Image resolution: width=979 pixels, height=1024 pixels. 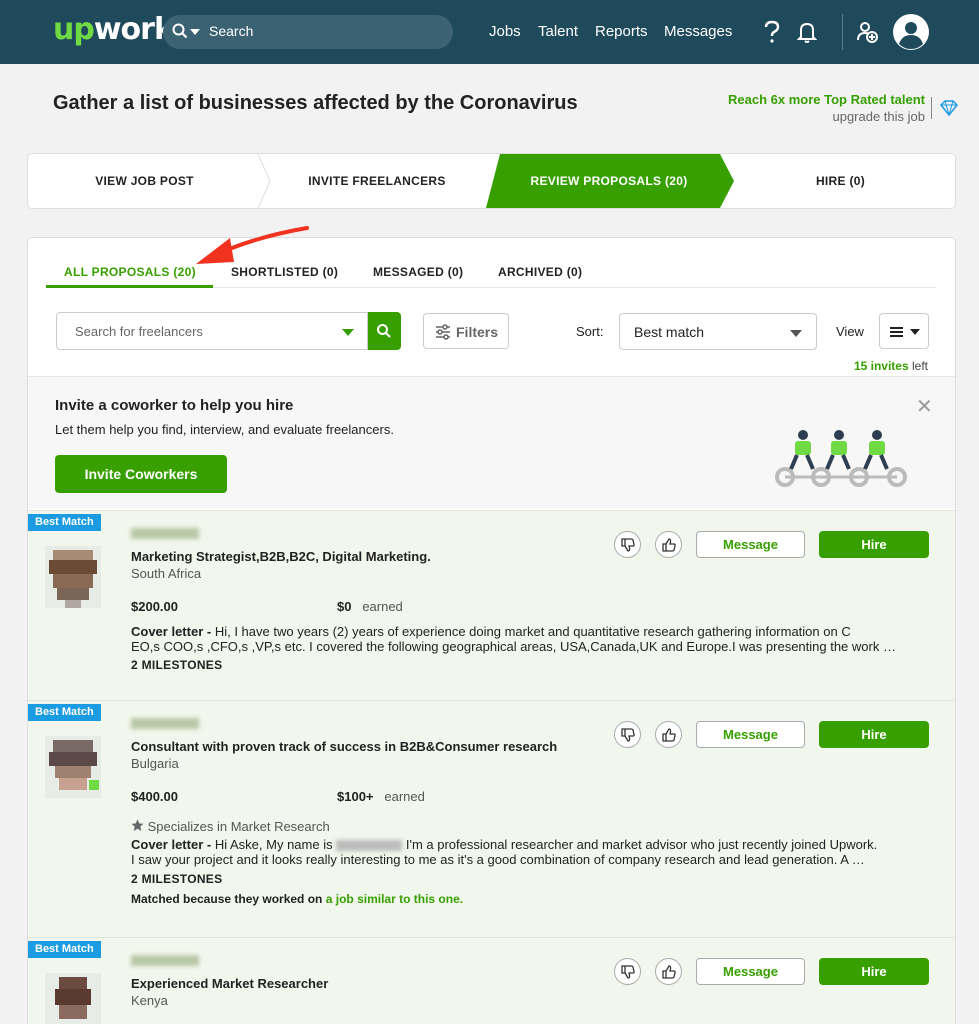 I want to click on earned-value: $100+, so click(x=355, y=796).